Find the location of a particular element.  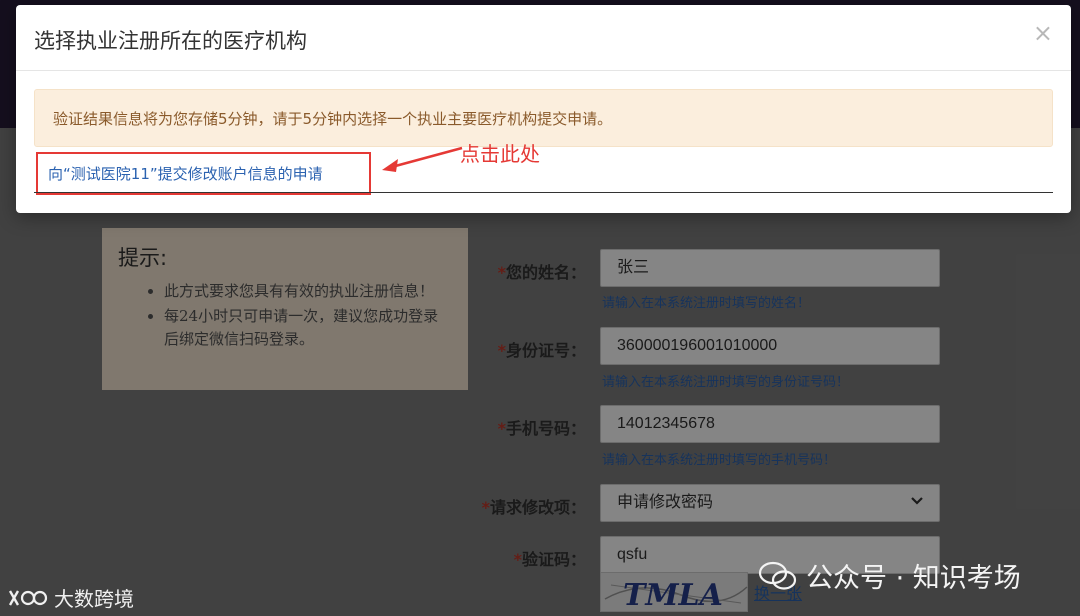

watermark-right: 公众号 · 知识考场 is located at coordinates (889, 575).